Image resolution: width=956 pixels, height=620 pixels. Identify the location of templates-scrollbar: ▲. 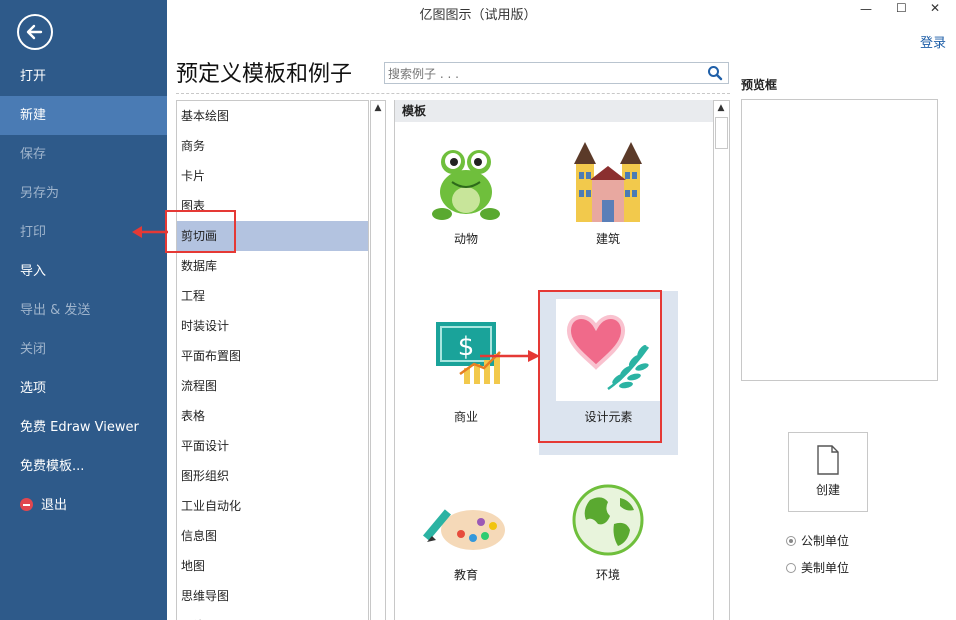
(721, 360).